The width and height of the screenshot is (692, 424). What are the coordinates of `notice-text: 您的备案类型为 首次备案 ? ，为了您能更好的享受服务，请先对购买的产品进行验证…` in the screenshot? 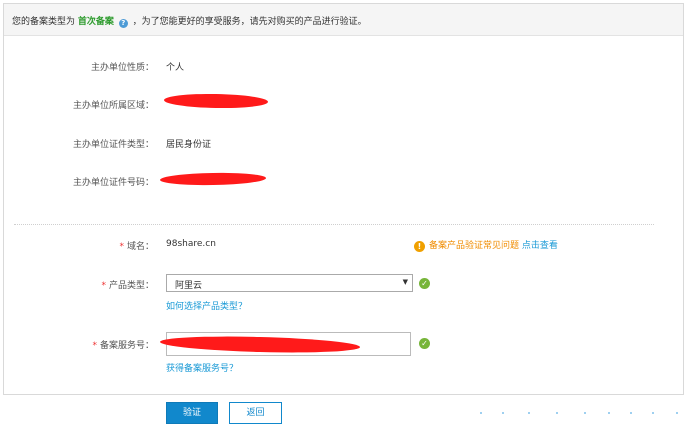 It's located at (189, 21).